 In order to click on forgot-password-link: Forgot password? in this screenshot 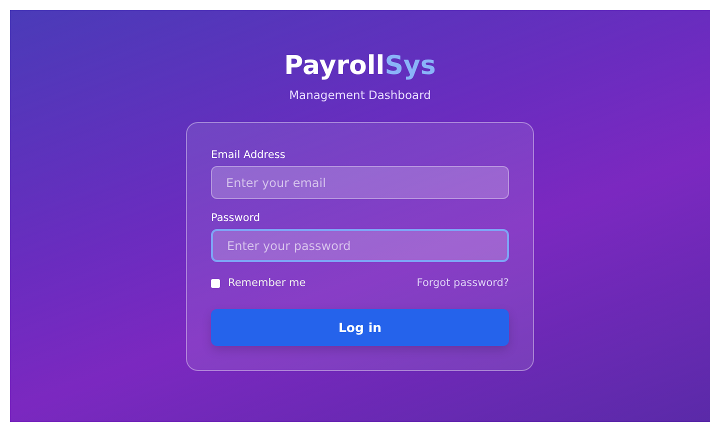, I will do `click(462, 283)`.